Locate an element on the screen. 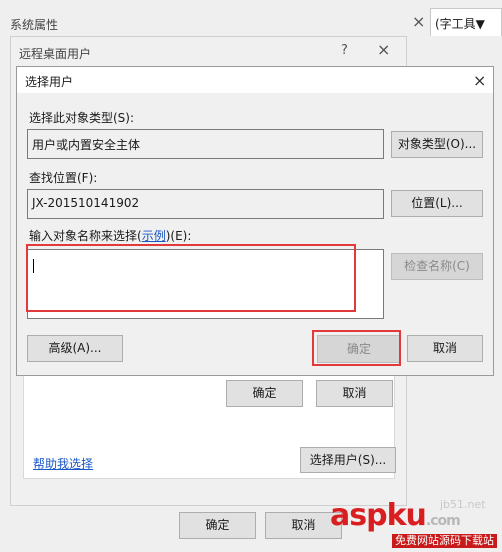 Image resolution: width=502 pixels, height=552 pixels. help-me-choose-link: 帮助我选择 is located at coordinates (63, 463).